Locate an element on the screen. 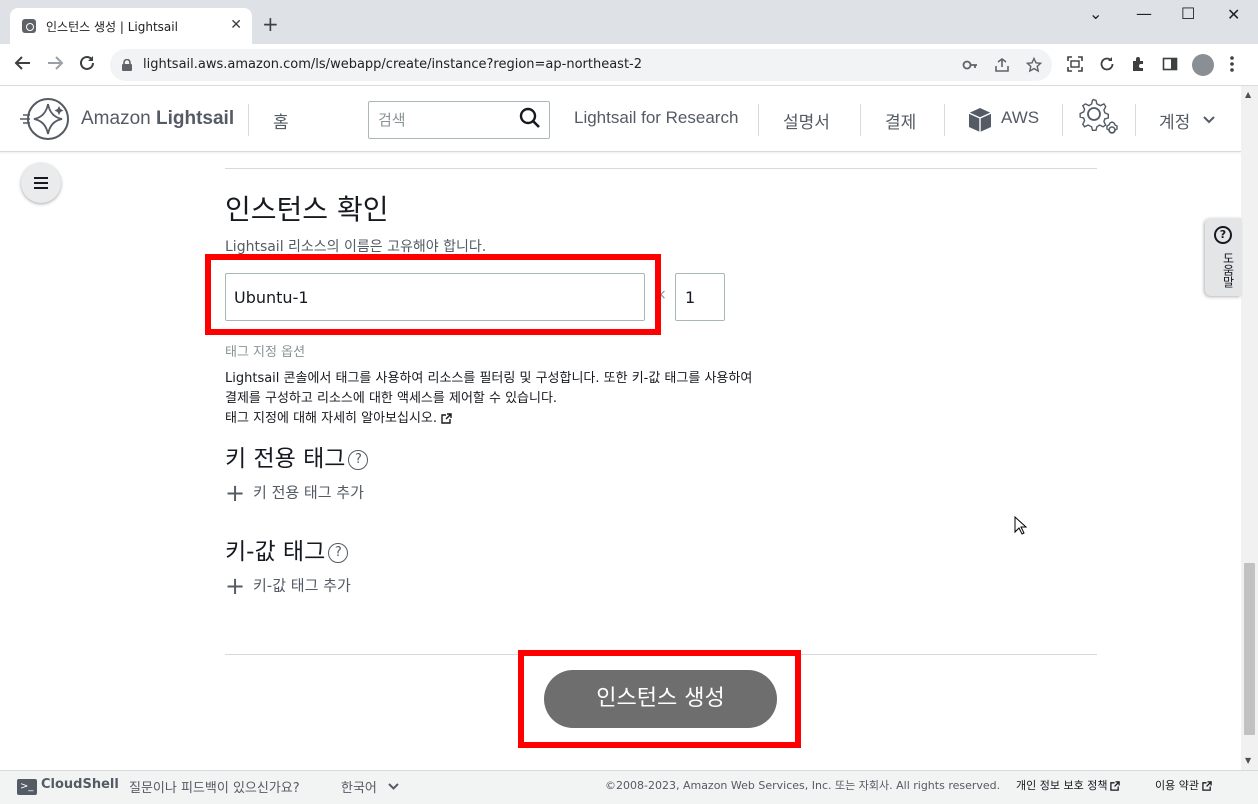 The width and height of the screenshot is (1258, 804). scroll-up-icon: ▲ is located at coordinates (1248, 94).